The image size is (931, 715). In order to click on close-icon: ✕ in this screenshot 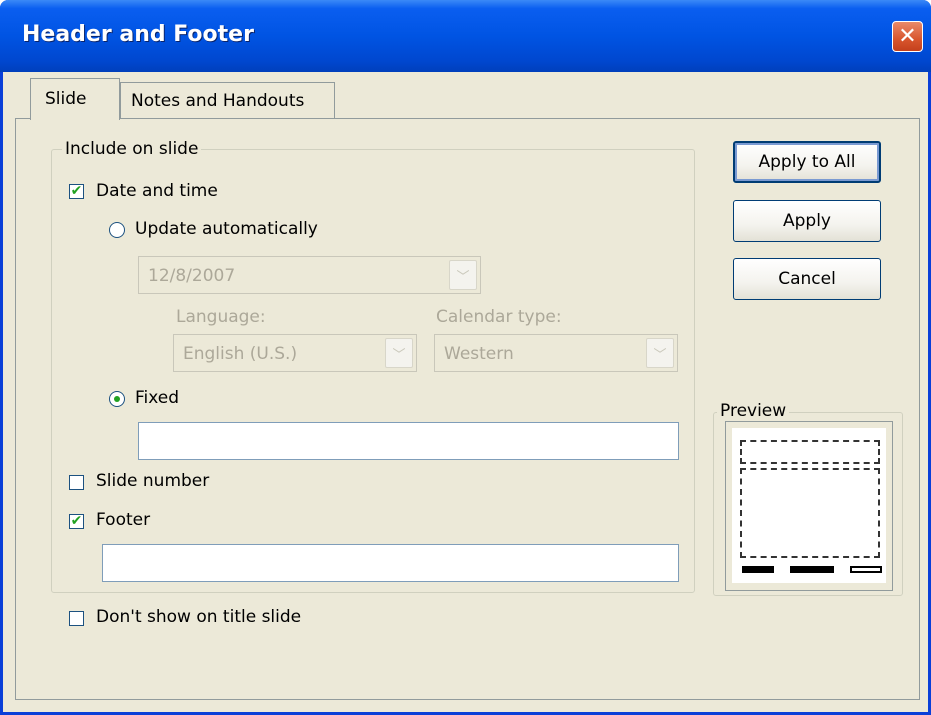, I will do `click(907, 36)`.